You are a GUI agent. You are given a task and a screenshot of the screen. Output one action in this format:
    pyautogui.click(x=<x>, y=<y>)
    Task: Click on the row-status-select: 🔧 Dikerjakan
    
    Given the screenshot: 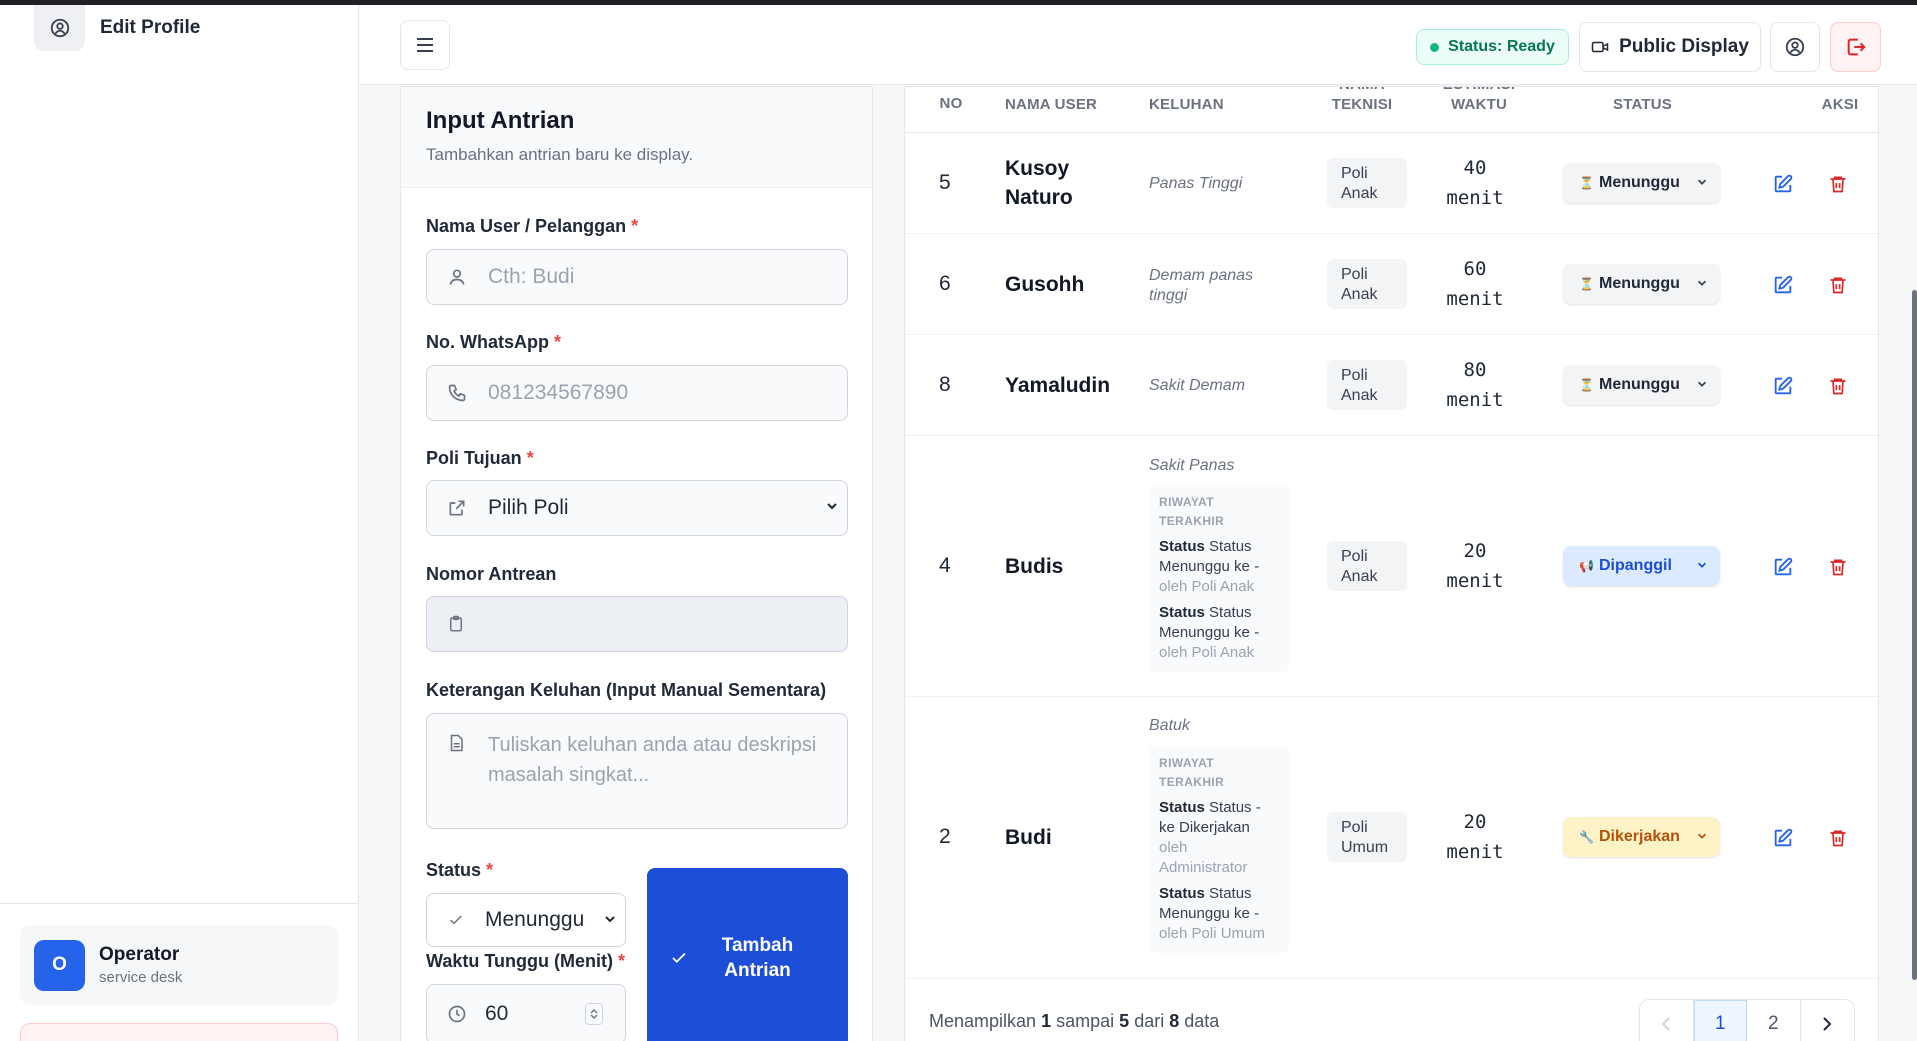 What is the action you would take?
    pyautogui.click(x=1641, y=837)
    